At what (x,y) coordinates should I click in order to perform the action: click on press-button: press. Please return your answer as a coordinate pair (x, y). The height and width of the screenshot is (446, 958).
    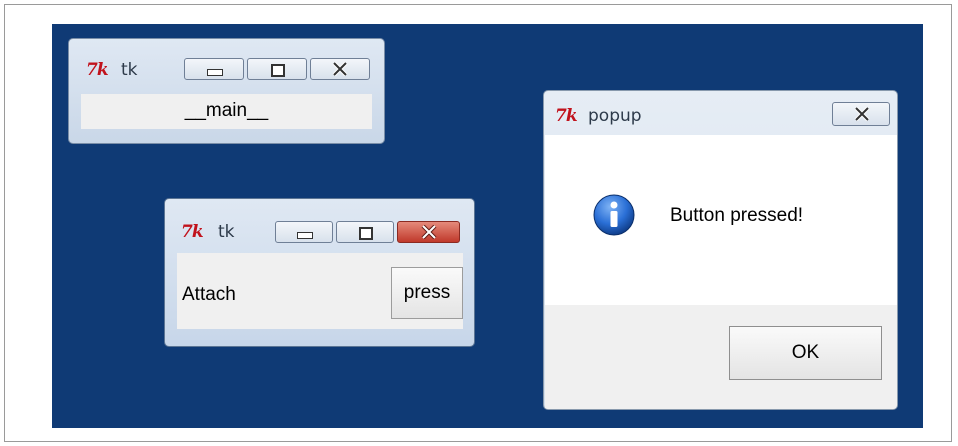
    Looking at the image, I should click on (427, 293).